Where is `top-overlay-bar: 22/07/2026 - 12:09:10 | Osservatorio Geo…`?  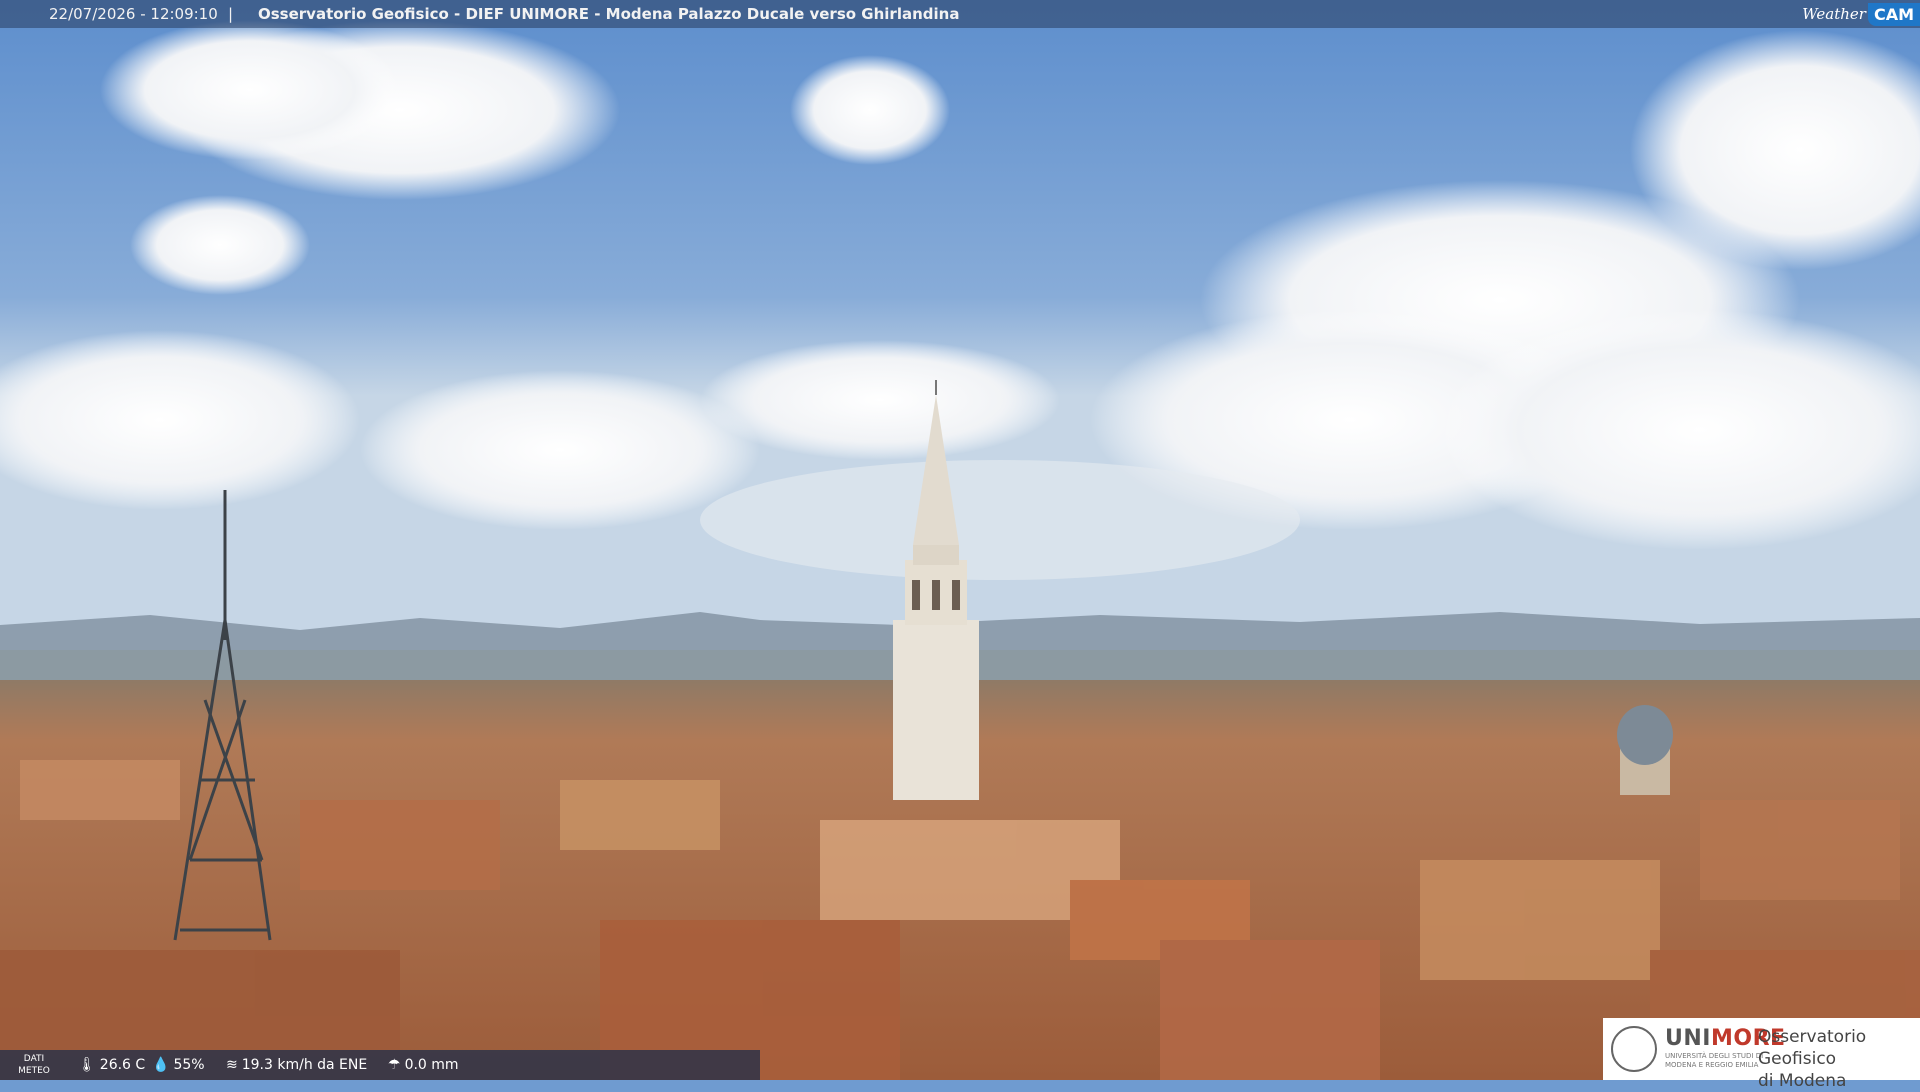 top-overlay-bar: 22/07/2026 - 12:09:10 | Osservatorio Geo… is located at coordinates (960, 14).